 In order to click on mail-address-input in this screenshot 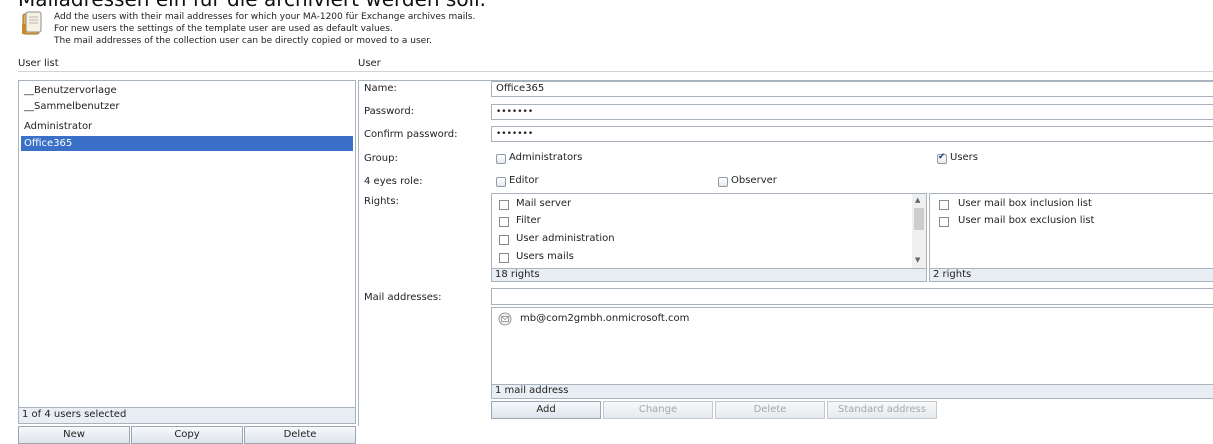, I will do `click(852, 296)`.